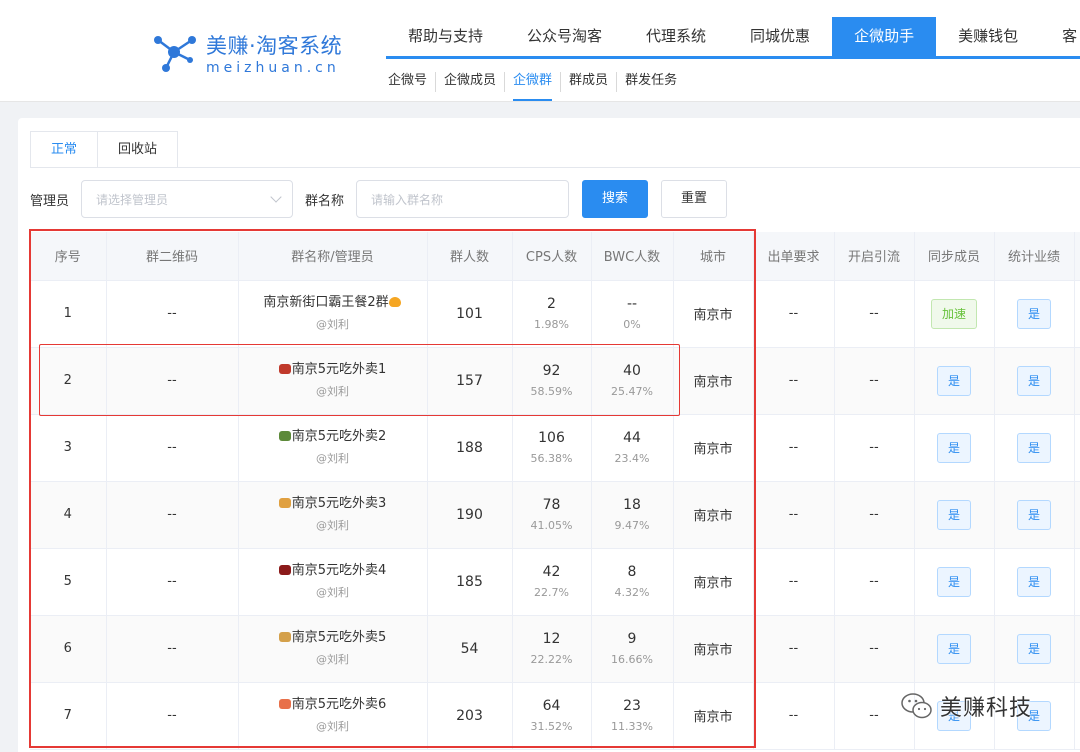 The image size is (1080, 752). Describe the element at coordinates (986, 708) in the screenshot. I see `watermark-text: 美赚科技` at that location.